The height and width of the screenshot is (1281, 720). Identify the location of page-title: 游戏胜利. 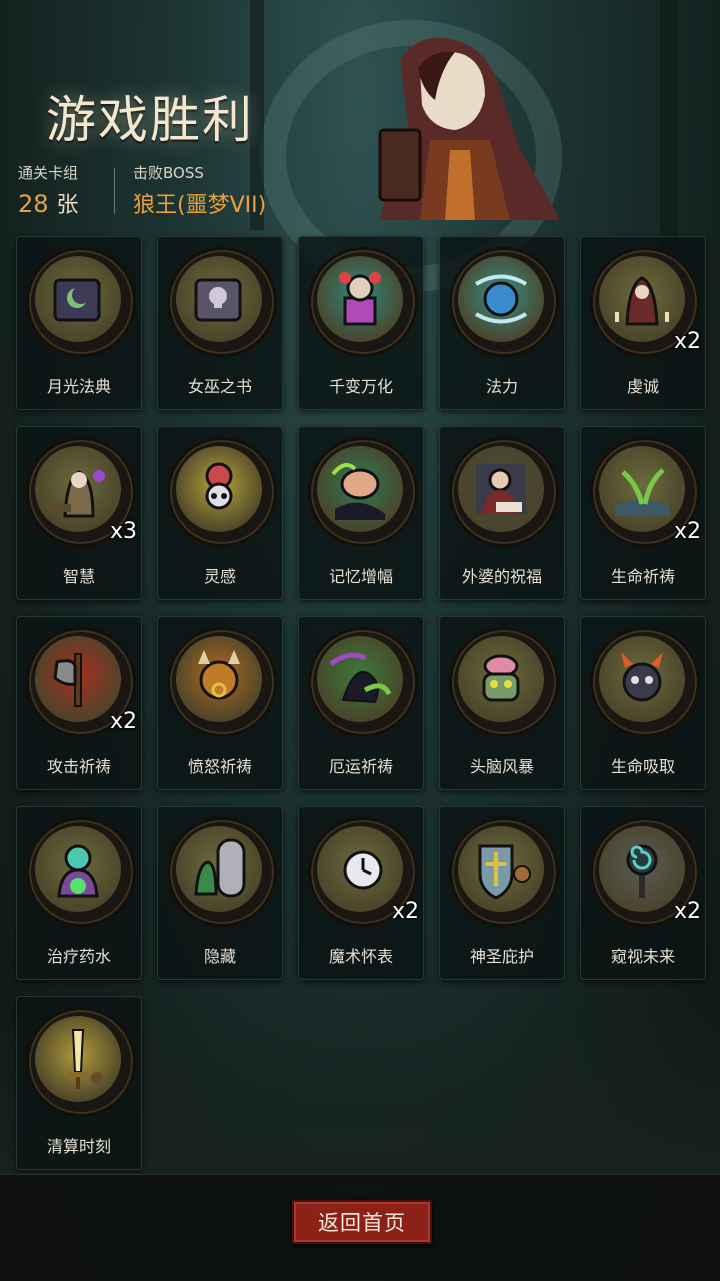
(150, 120).